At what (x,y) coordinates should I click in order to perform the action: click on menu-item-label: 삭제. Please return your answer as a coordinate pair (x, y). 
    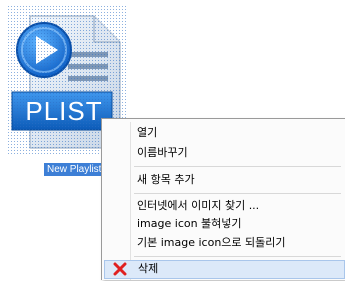
    Looking at the image, I should click on (148, 268).